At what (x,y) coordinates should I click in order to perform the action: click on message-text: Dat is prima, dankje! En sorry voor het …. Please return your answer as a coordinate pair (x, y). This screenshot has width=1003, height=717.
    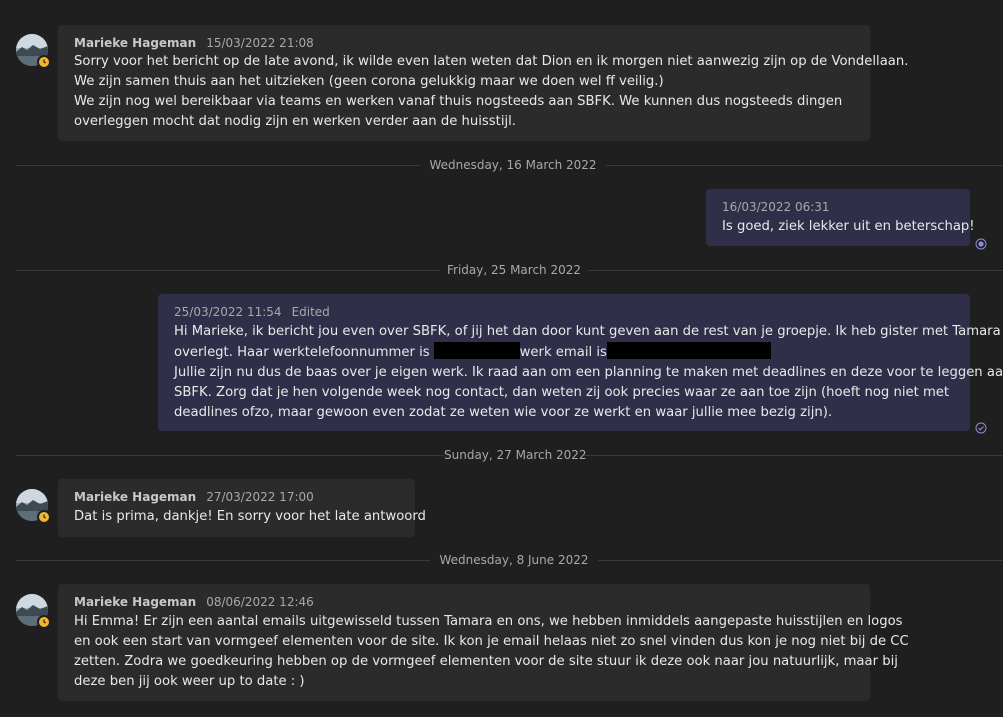
    Looking at the image, I should click on (250, 516).